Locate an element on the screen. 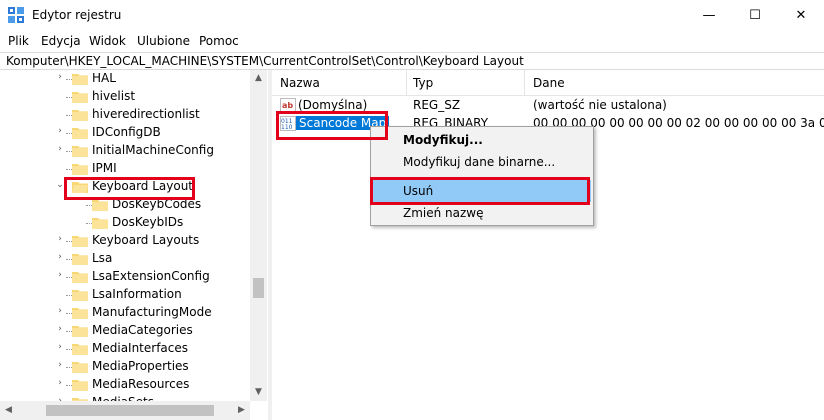 This screenshot has height=420, width=824. column-header-data: Dane is located at coordinates (549, 83).